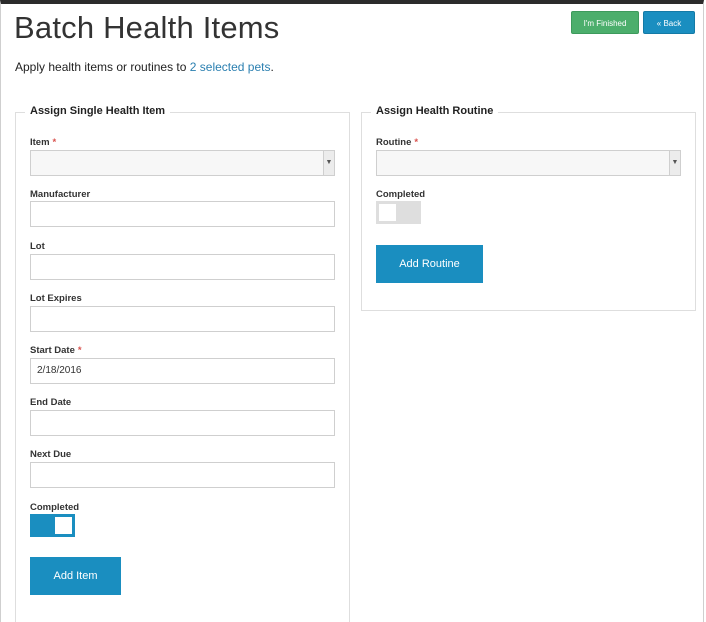 This screenshot has height=622, width=706. What do you see at coordinates (429, 264) in the screenshot?
I see `add-routine-button: Add Routine` at bounding box center [429, 264].